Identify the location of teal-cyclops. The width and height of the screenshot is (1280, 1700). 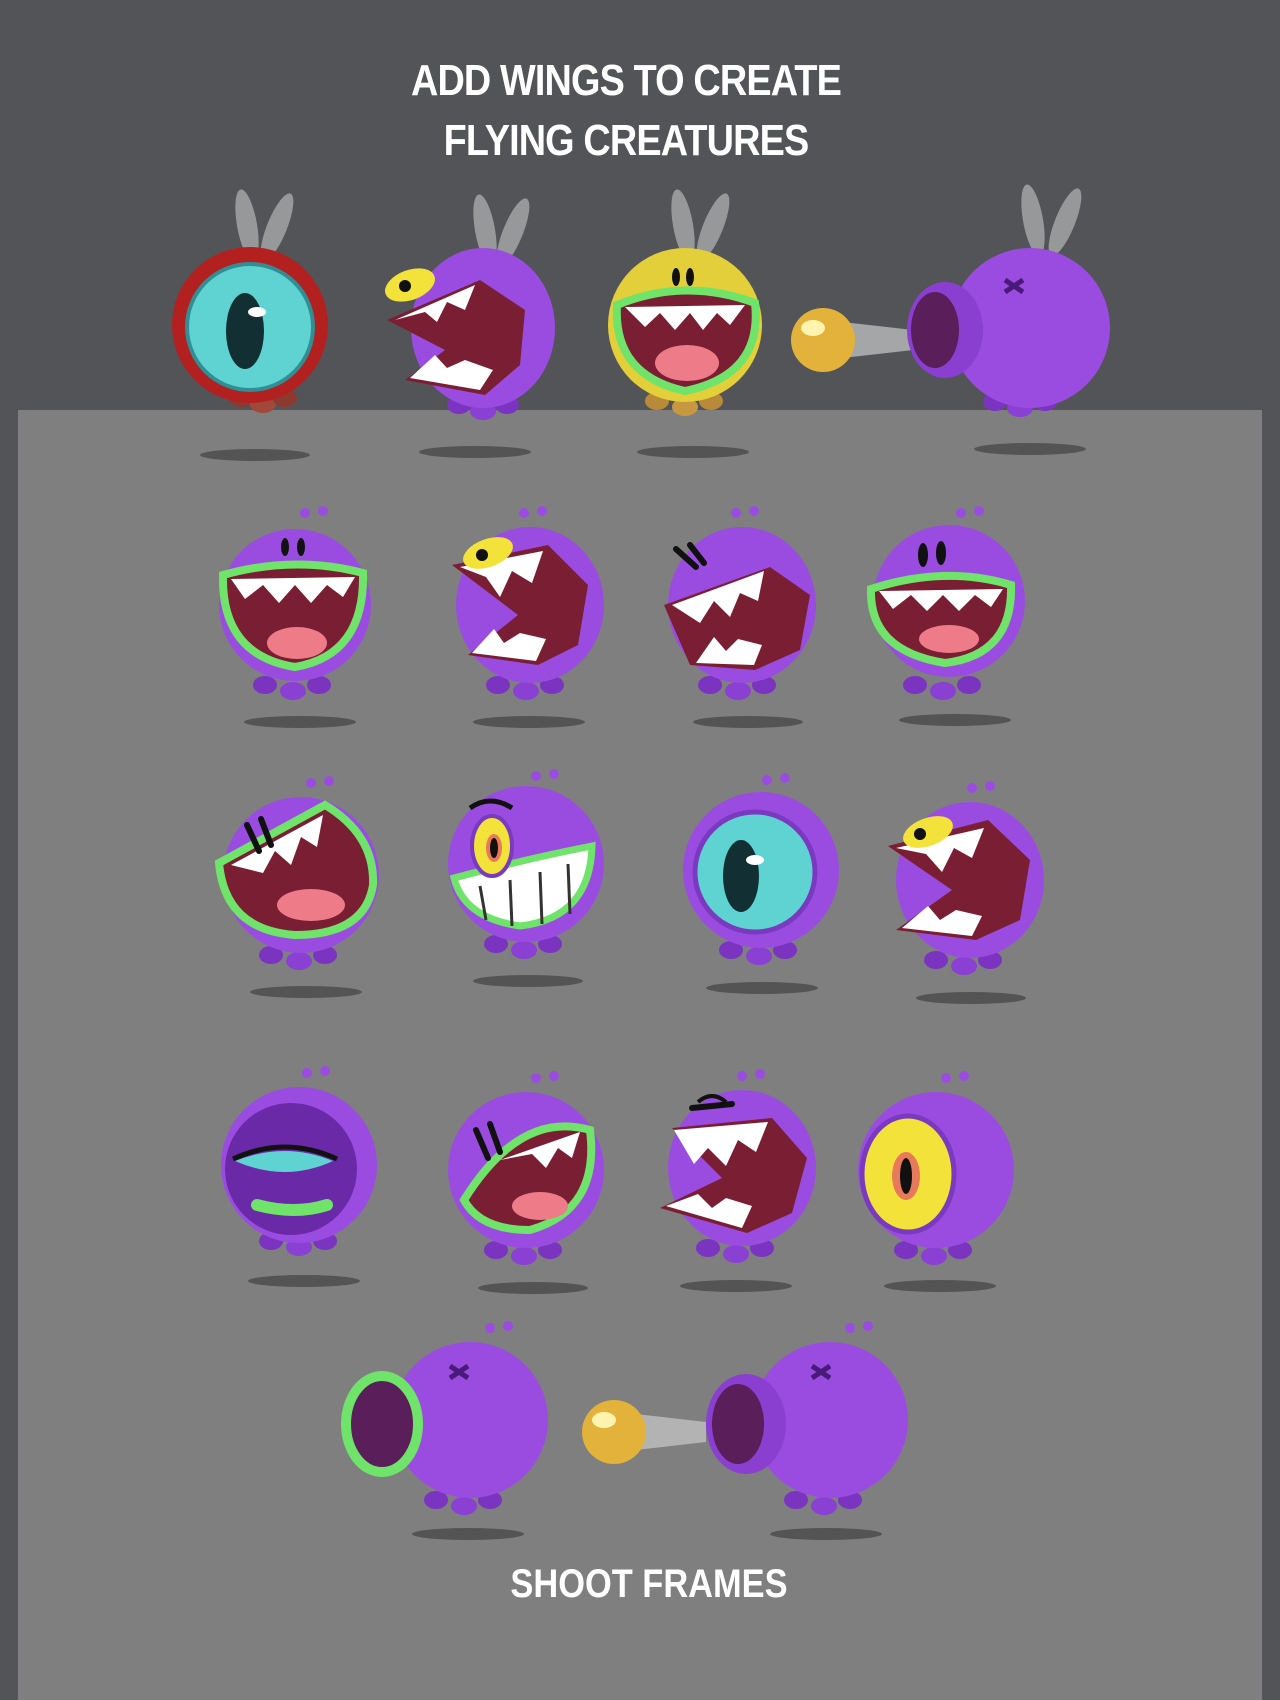
(761, 869).